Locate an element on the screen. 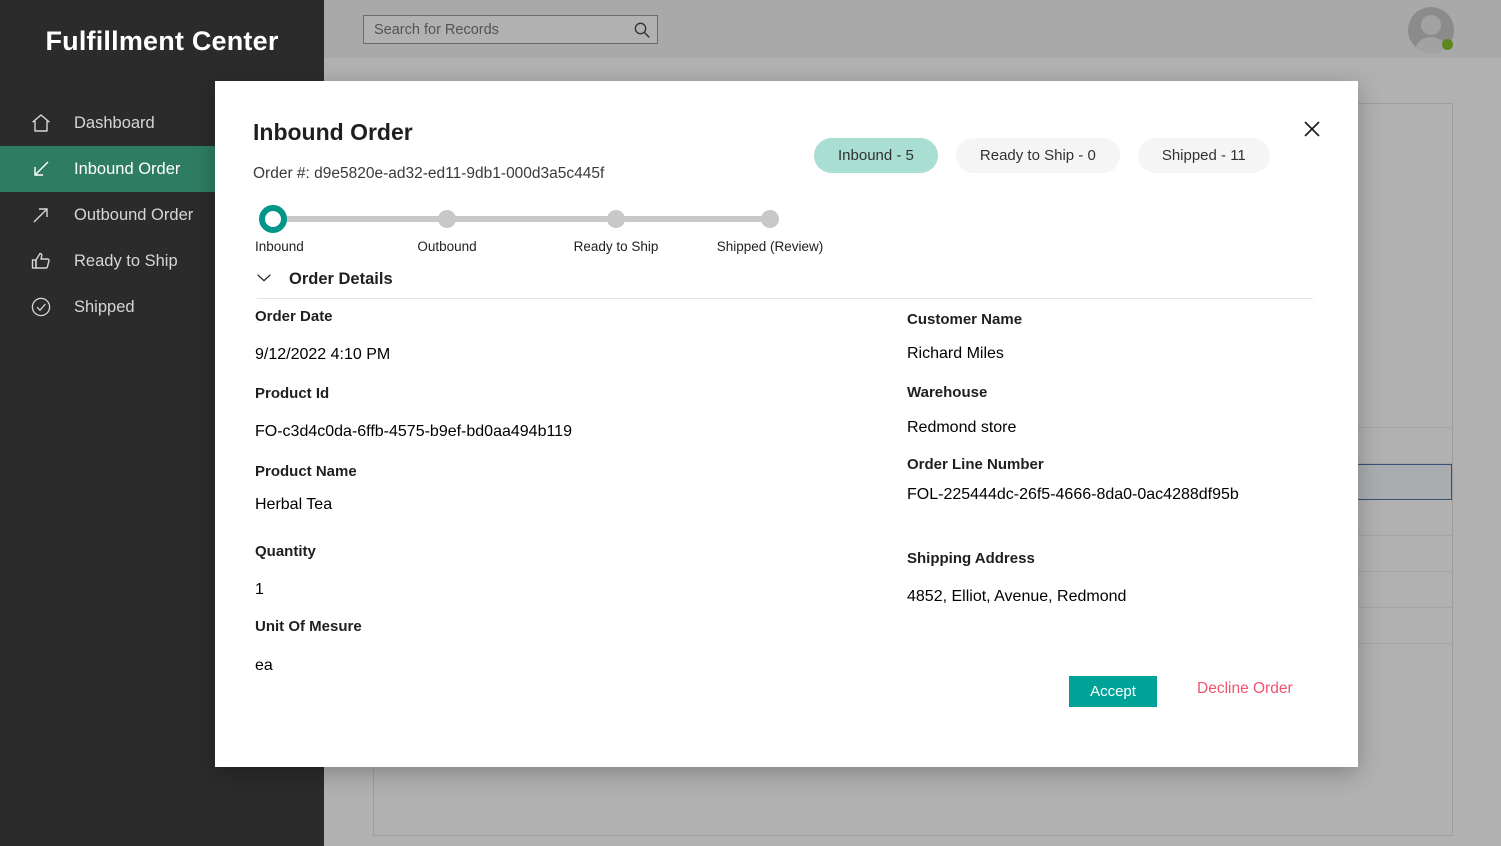  field-product-name: Product Name is located at coordinates (306, 471).